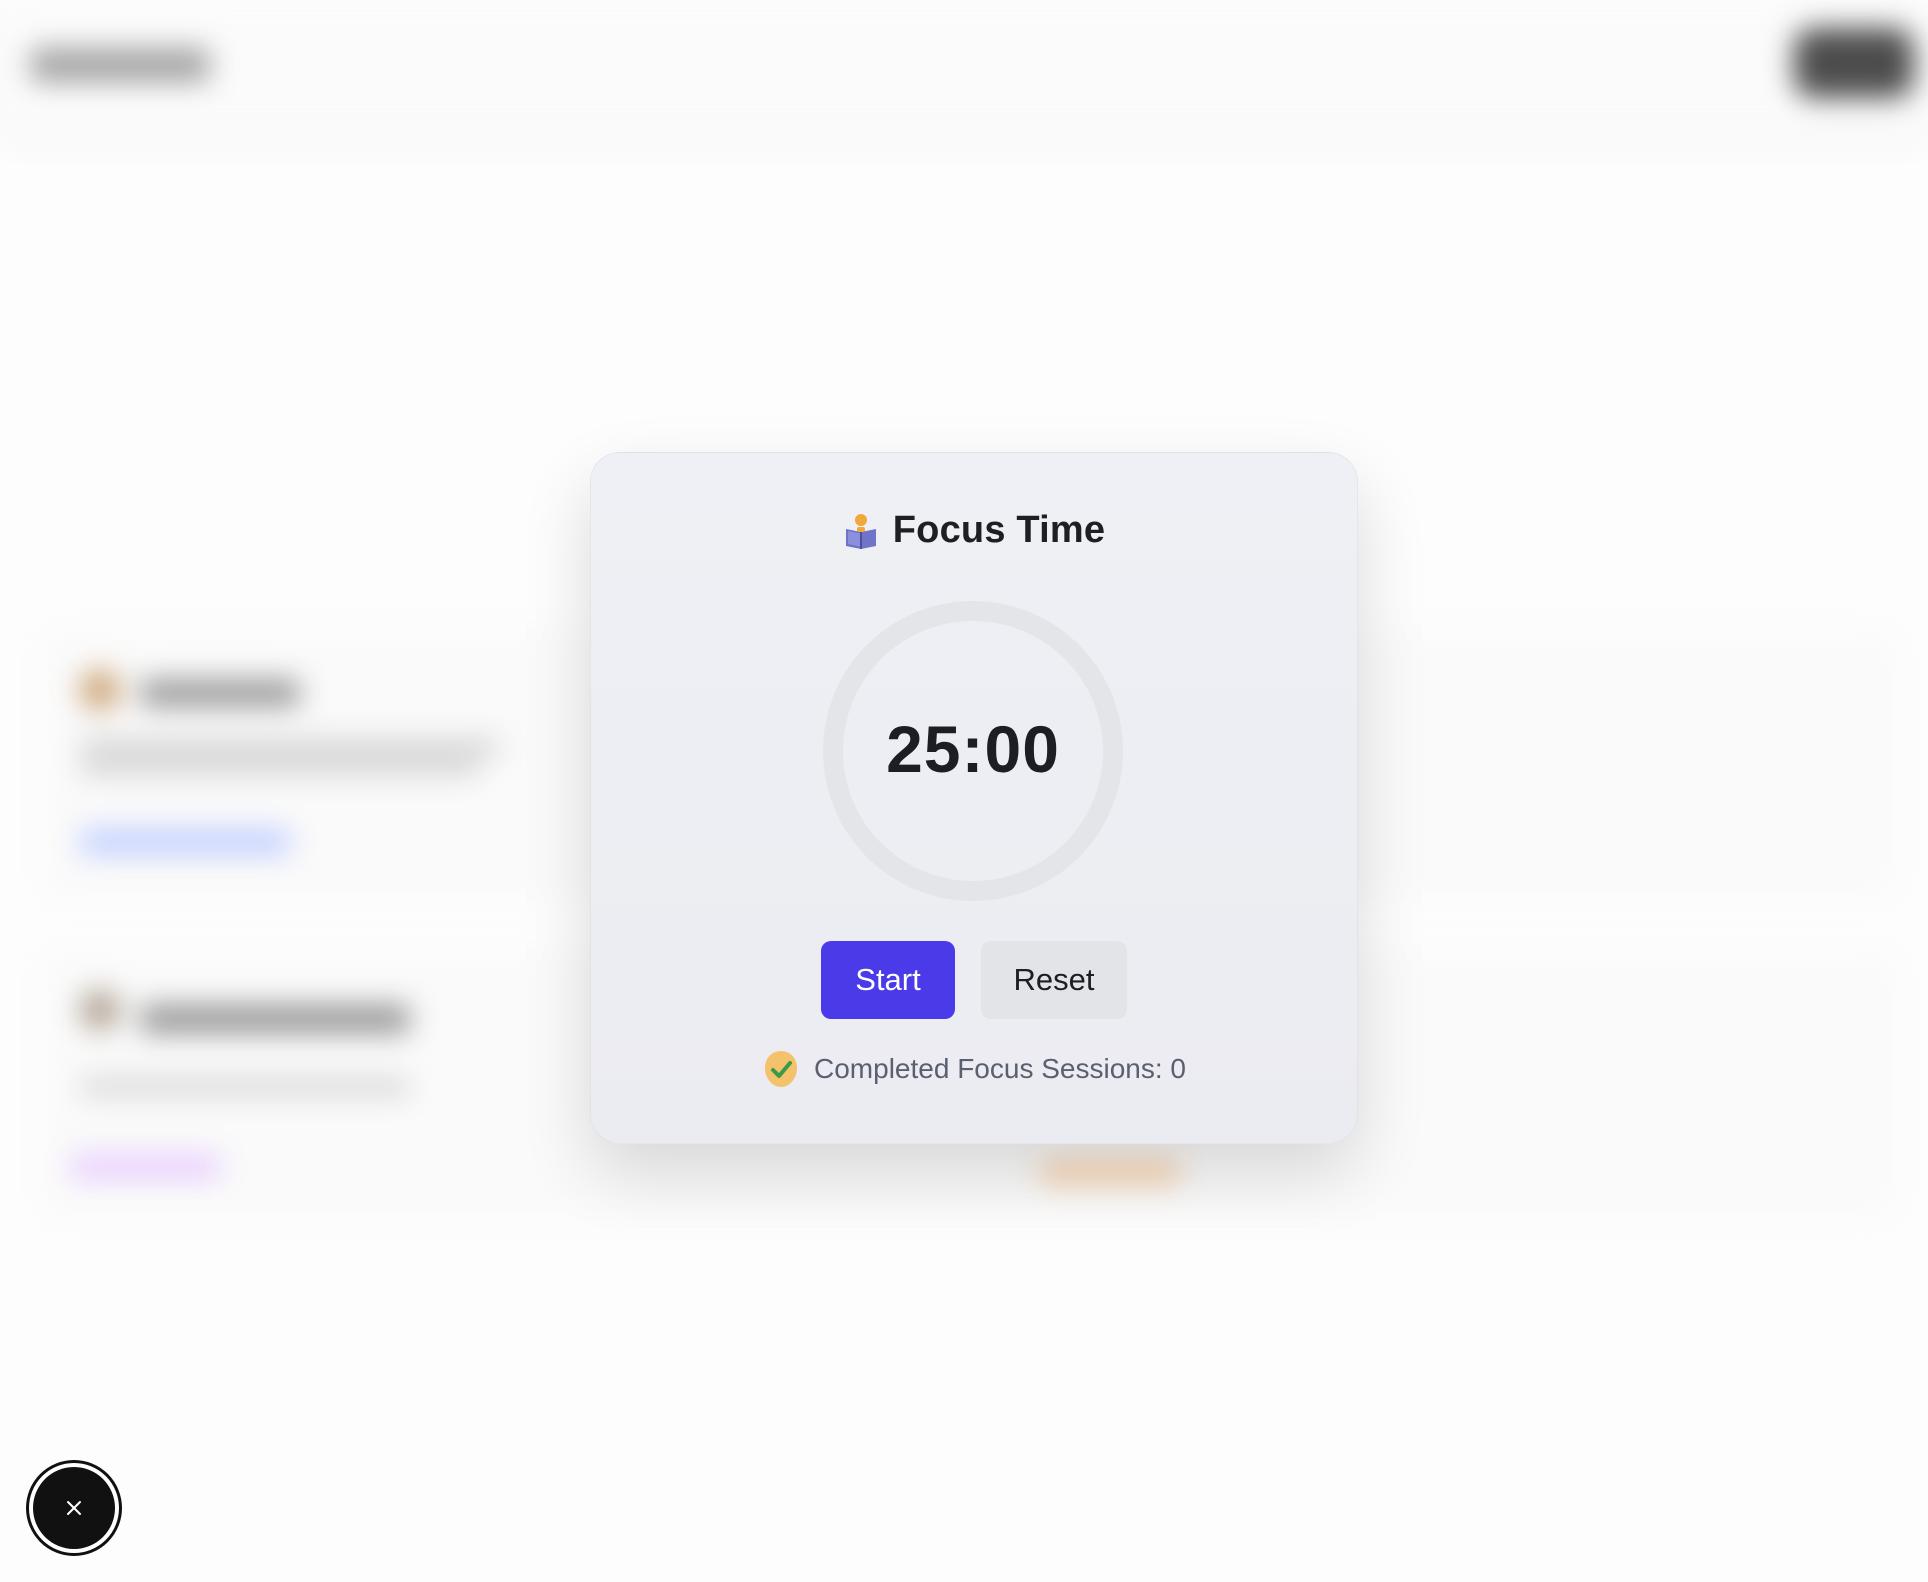  Describe the element at coordinates (1000, 1068) in the screenshot. I see `completed-sessions-label: Completed Focus Sessions: 0` at that location.